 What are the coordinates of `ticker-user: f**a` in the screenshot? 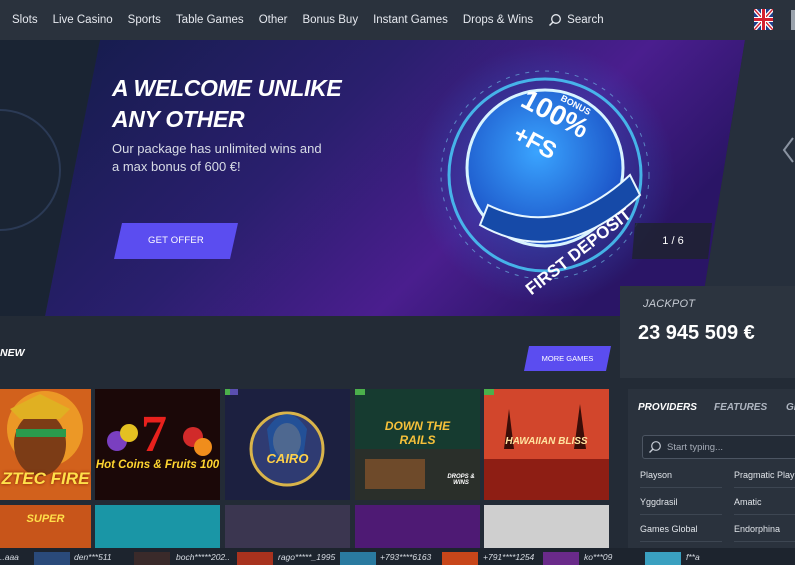 It's located at (693, 557).